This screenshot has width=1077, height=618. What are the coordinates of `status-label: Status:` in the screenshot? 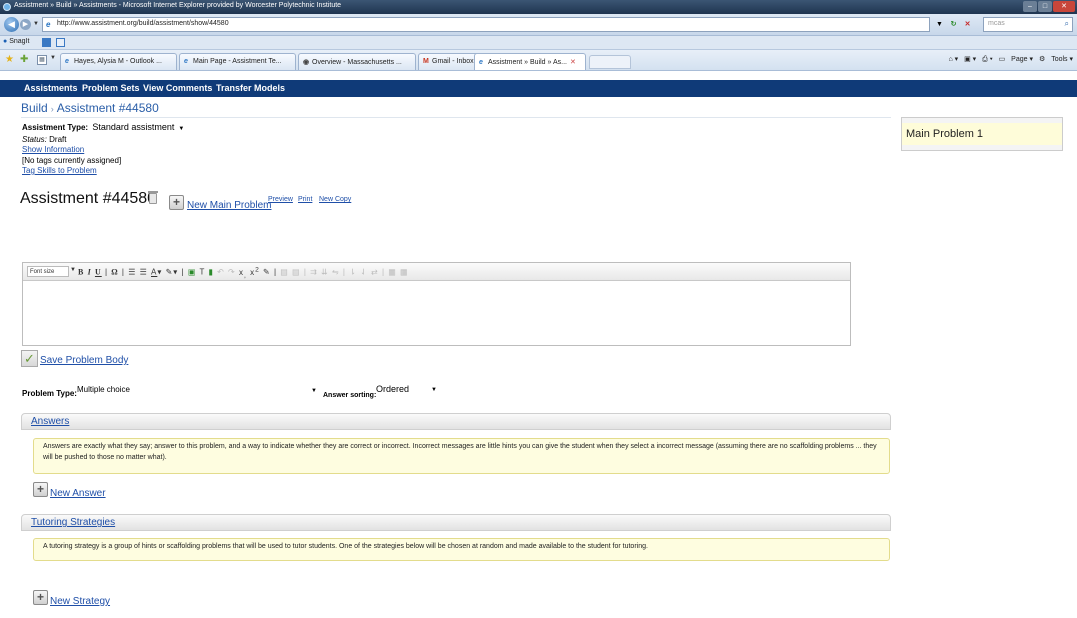 It's located at (34, 139).